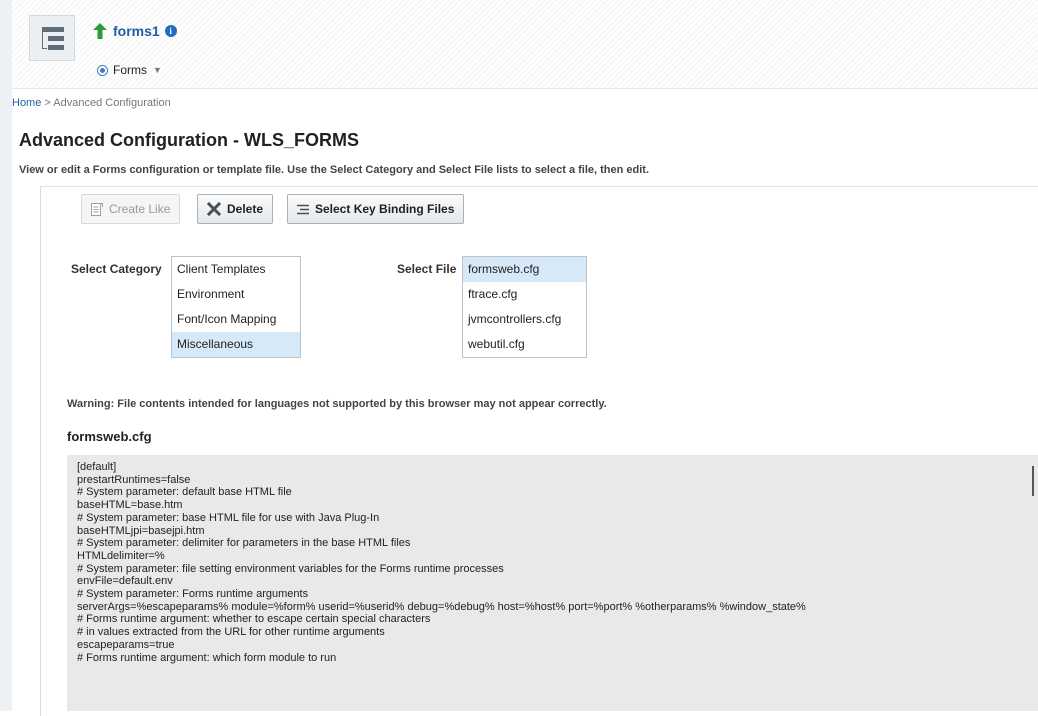 The image size is (1038, 716). I want to click on target-title: forms1 i, so click(135, 31).